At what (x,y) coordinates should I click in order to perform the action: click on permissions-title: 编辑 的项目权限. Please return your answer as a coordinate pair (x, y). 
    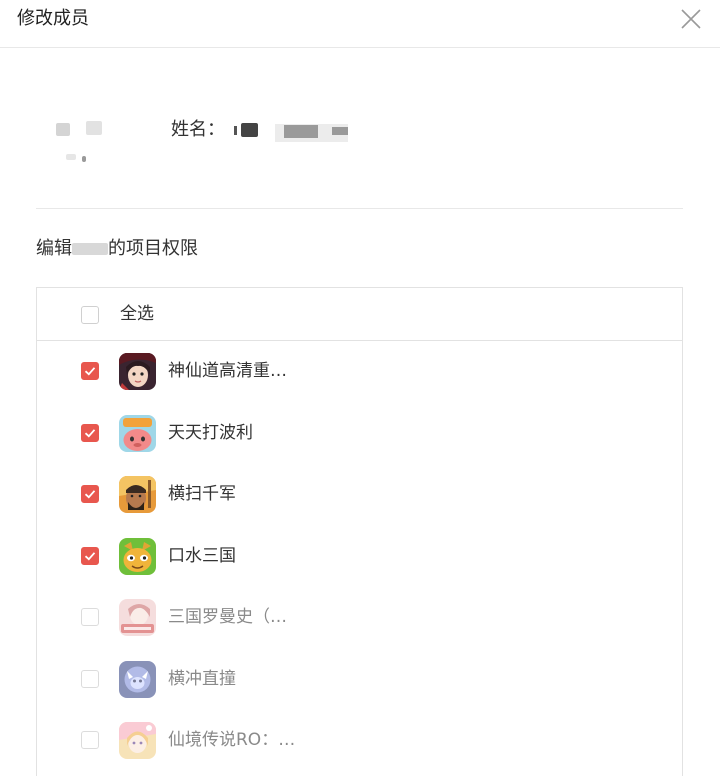
    Looking at the image, I should click on (117, 249).